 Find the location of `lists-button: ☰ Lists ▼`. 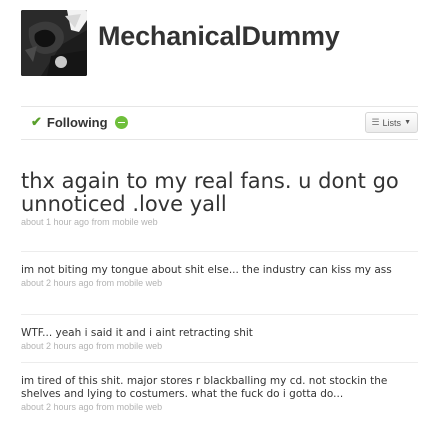

lists-button: ☰ Lists ▼ is located at coordinates (391, 122).